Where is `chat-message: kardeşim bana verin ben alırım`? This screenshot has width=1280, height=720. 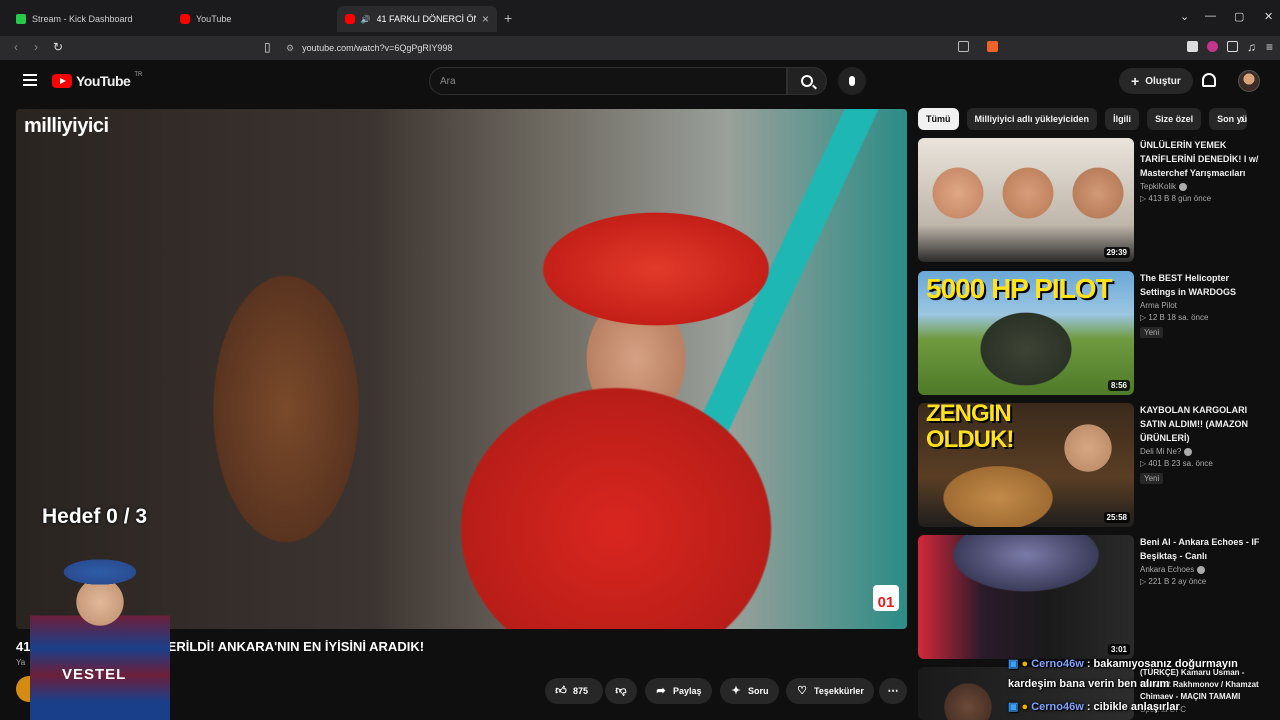
chat-message: kardeşim bana verin ben alırım is located at coordinates (1088, 684).